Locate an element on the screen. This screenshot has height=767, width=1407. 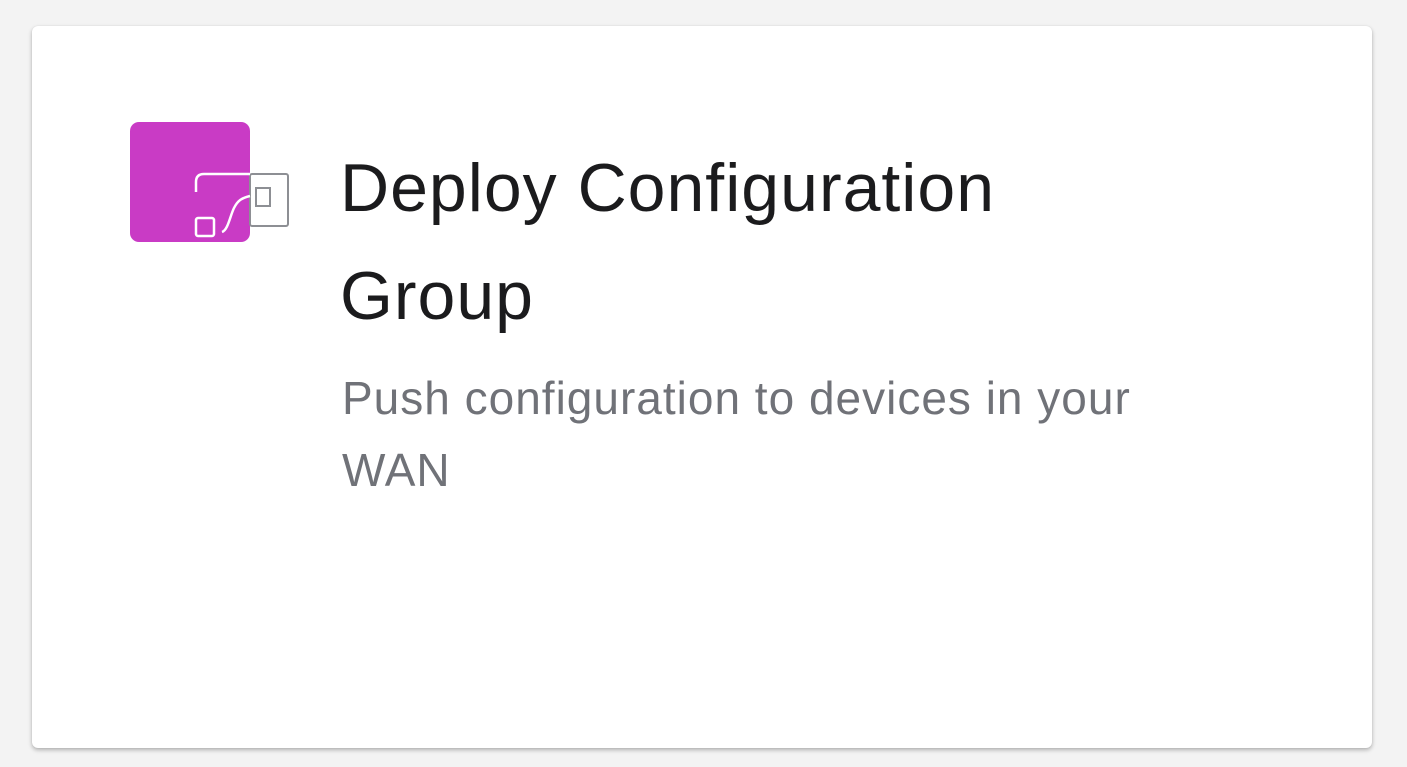
card-title: Deploy Configuration Group is located at coordinates (668, 242).